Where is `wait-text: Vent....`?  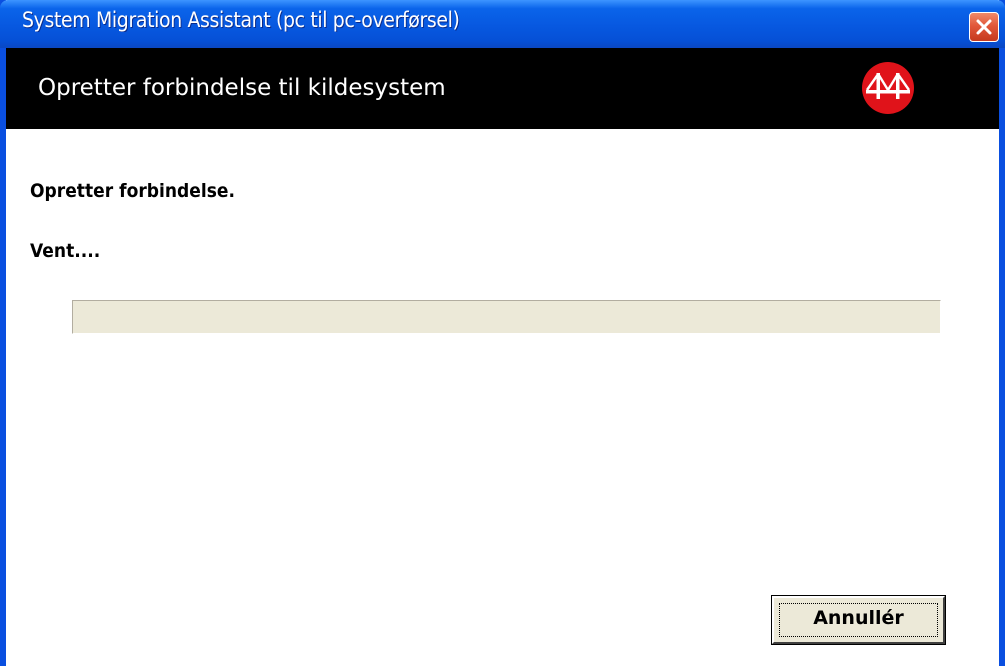
wait-text: Vent.... is located at coordinates (65, 251).